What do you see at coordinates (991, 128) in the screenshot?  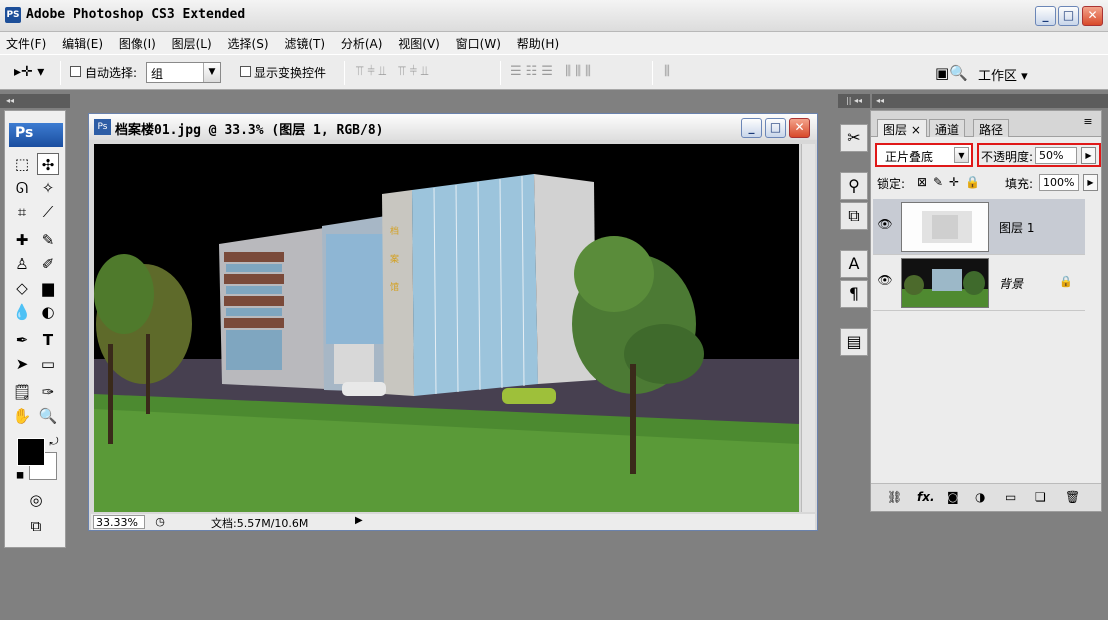 I see `tab-paths: 路径` at bounding box center [991, 128].